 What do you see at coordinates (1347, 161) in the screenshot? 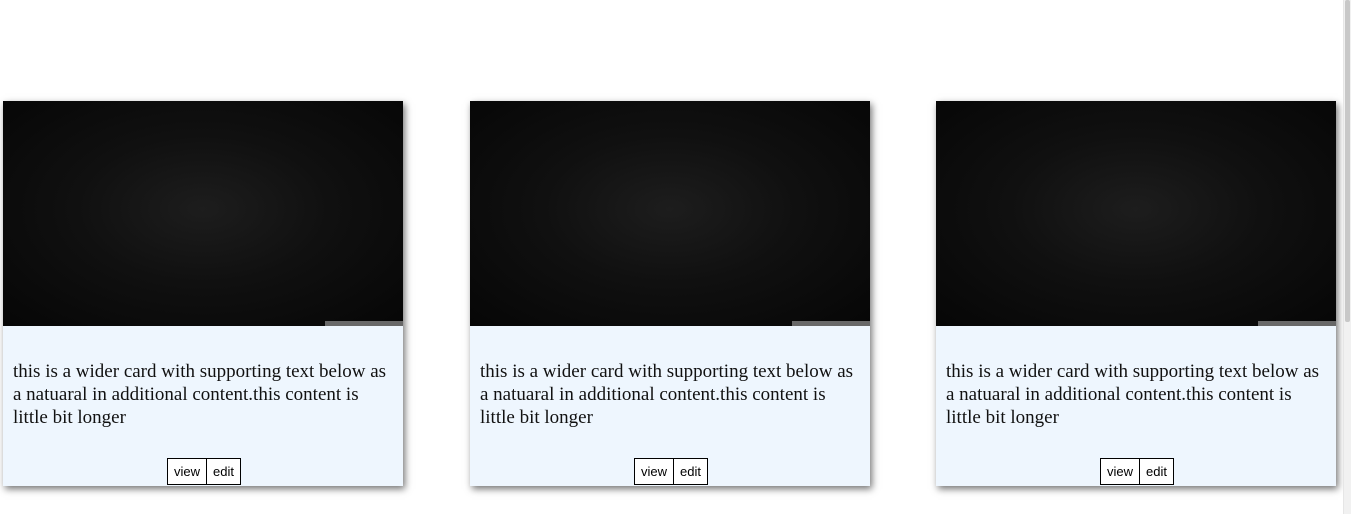
I see `scrollbar-thumb` at bounding box center [1347, 161].